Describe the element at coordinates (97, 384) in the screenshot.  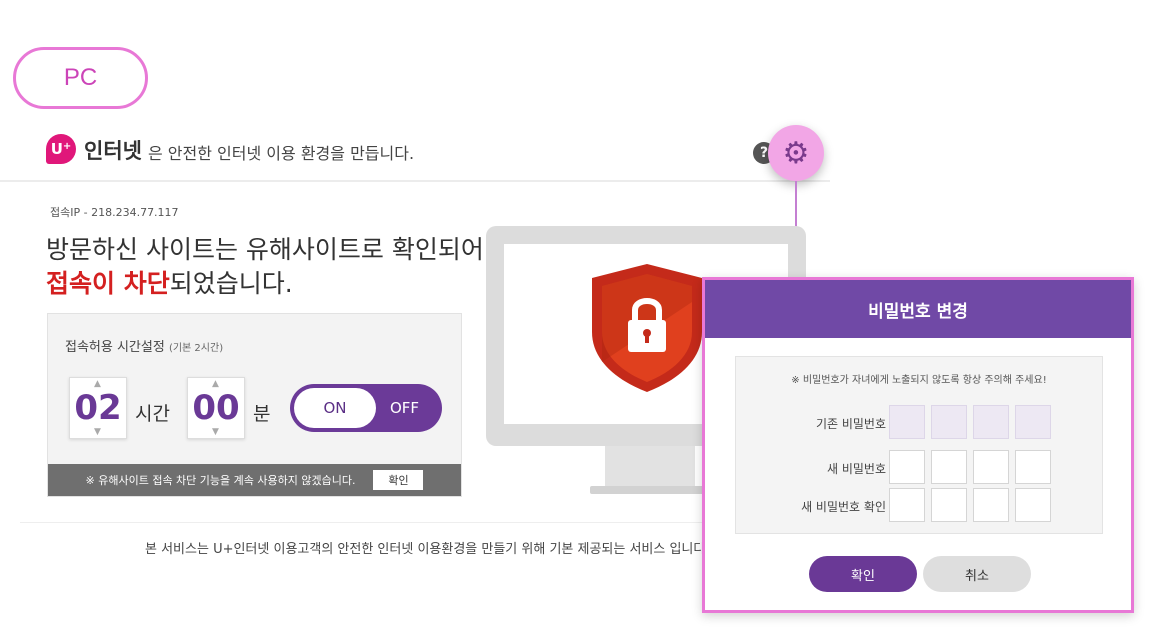
I see `hours-up-icon: ▲` at that location.